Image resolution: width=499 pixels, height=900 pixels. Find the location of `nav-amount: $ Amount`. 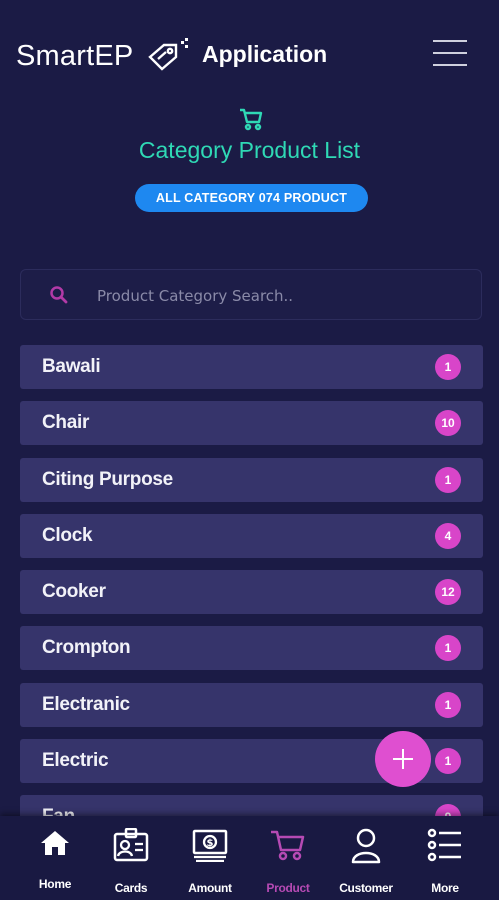

nav-amount: $ Amount is located at coordinates (210, 858).